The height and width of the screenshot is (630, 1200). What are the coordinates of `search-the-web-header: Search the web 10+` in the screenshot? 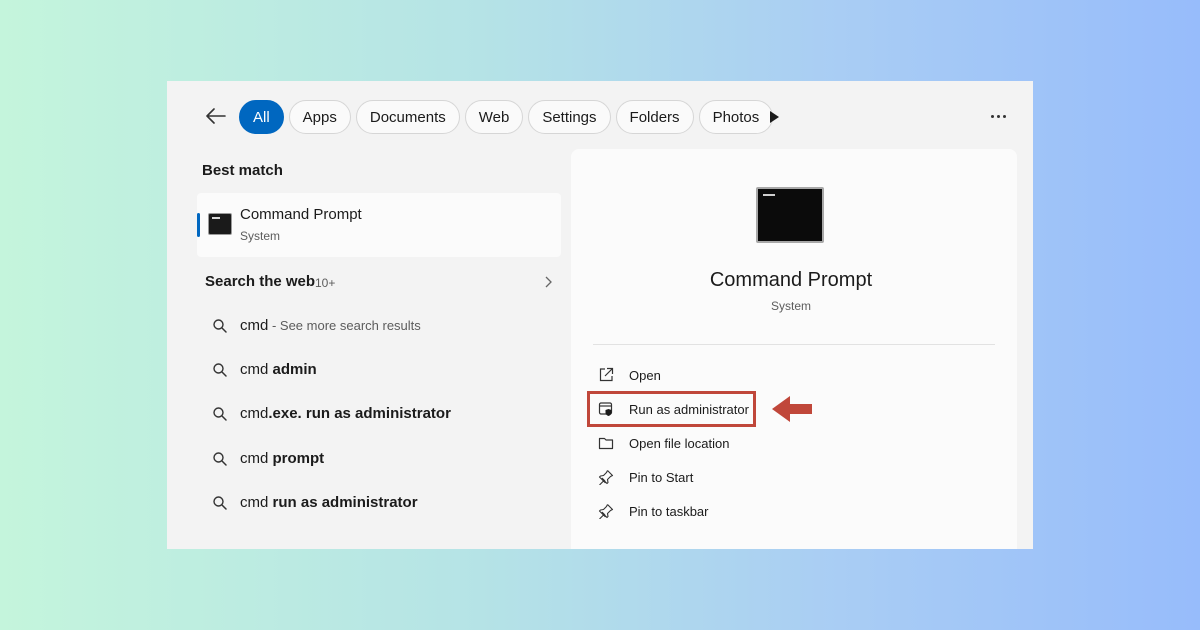 It's located at (379, 282).